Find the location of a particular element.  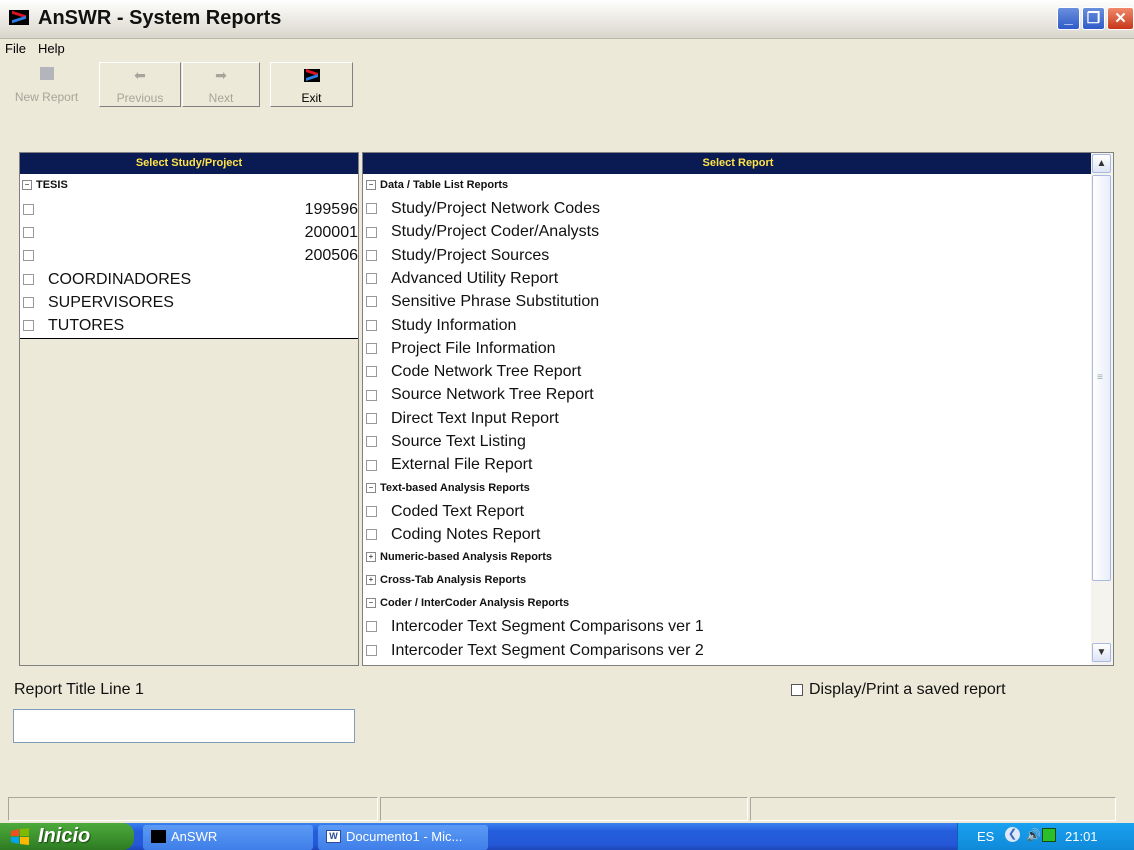

speaker-icon: 🔊 is located at coordinates (1033, 835).